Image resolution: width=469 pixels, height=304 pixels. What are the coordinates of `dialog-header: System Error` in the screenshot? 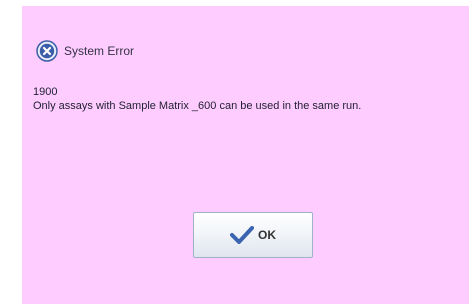 It's located at (85, 51).